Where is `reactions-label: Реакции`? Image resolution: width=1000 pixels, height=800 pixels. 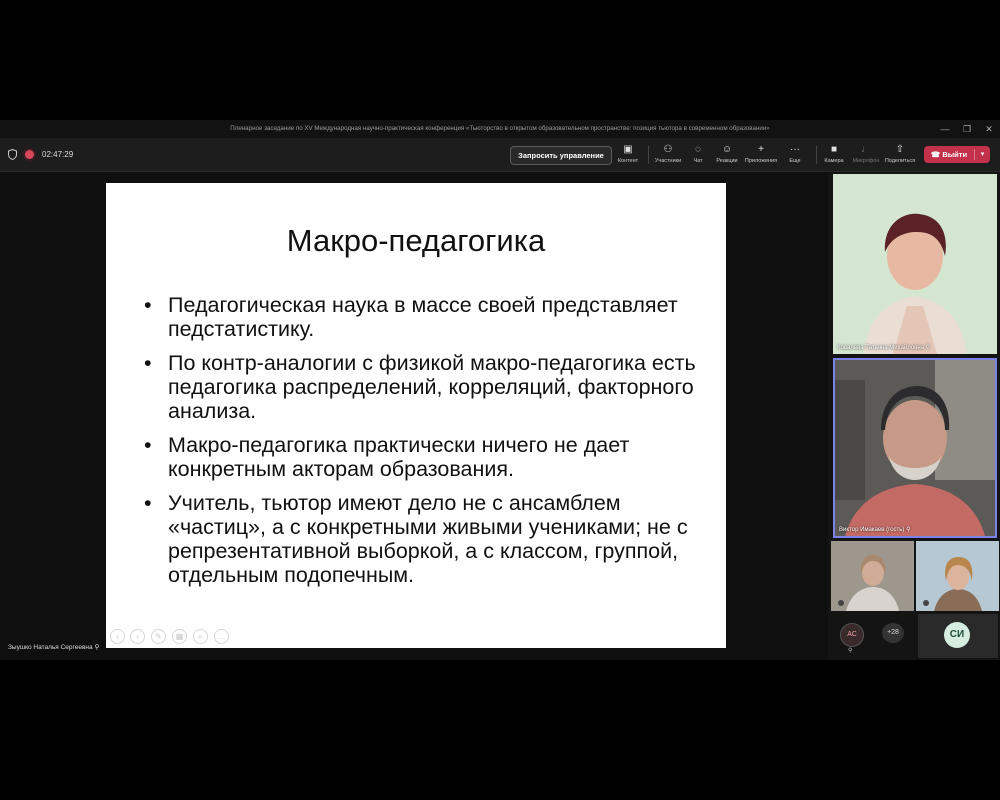 reactions-label: Реакции is located at coordinates (727, 161).